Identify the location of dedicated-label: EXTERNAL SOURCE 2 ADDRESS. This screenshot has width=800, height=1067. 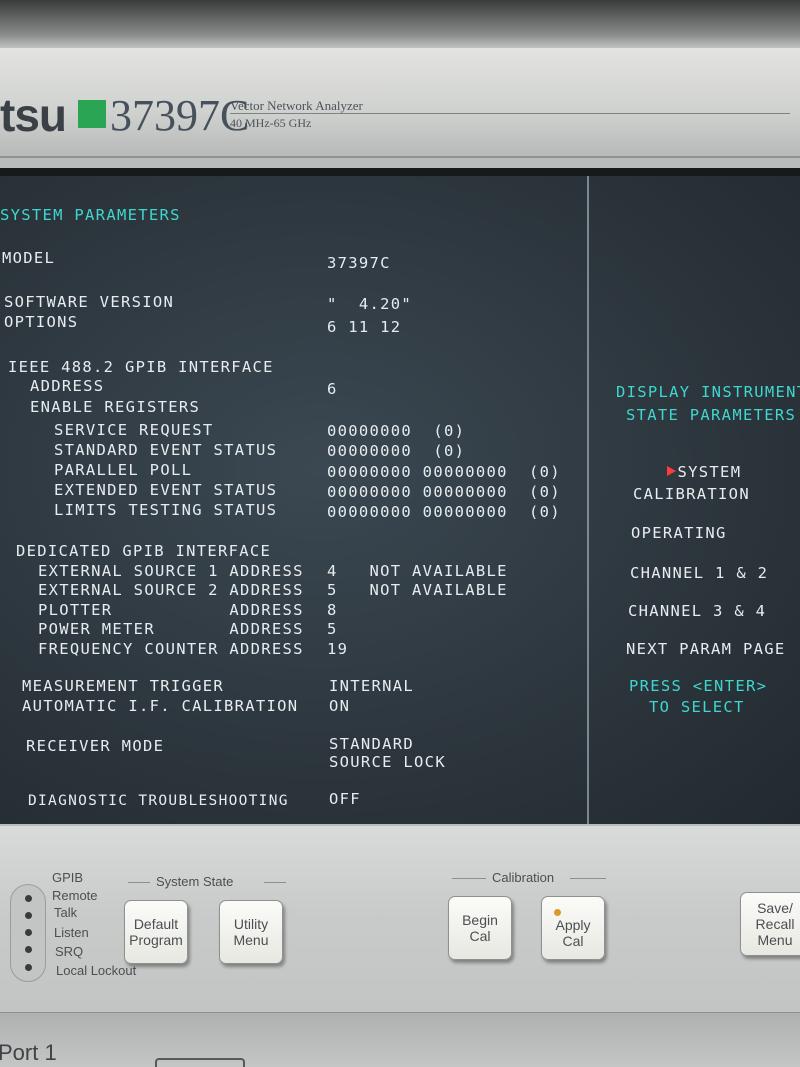
(171, 590).